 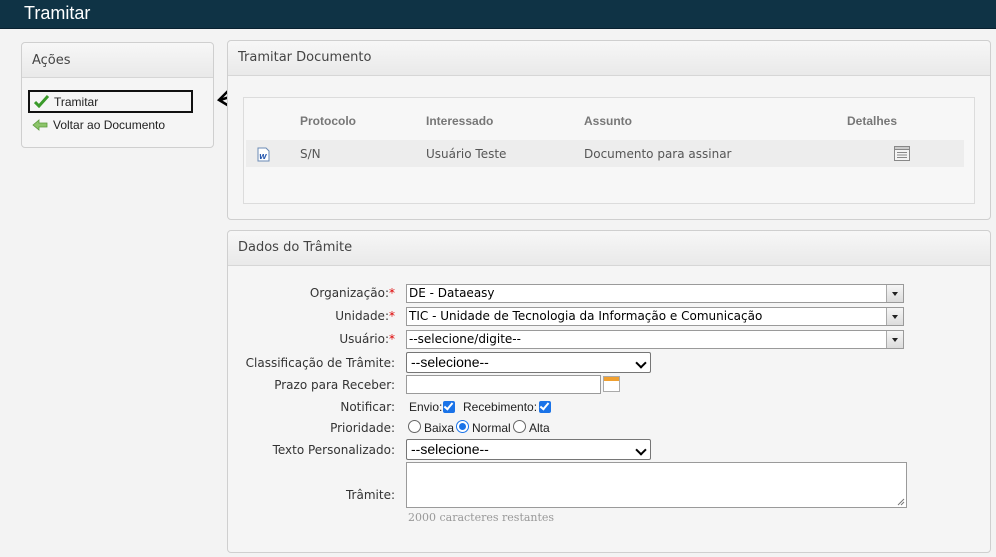 What do you see at coordinates (481, 517) in the screenshot?
I see `character-counter: 2000 caracteres restantes` at bounding box center [481, 517].